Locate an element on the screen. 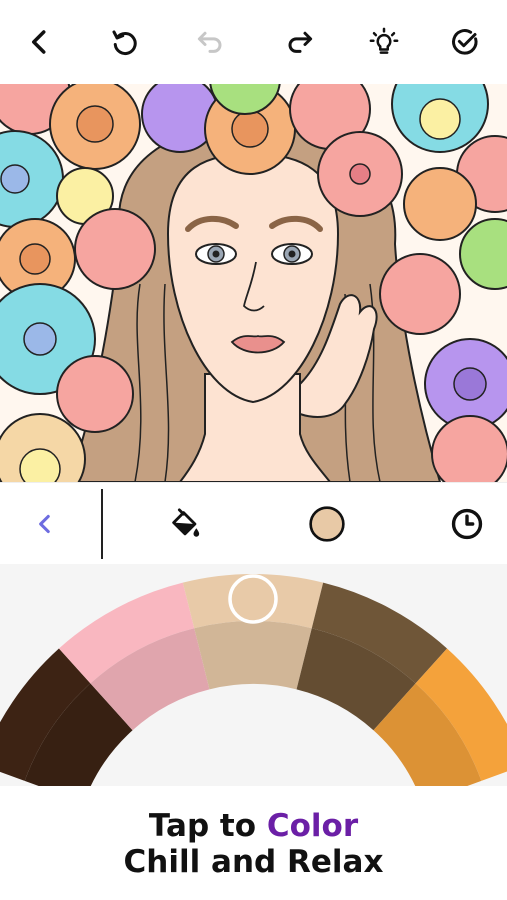 Image resolution: width=507 pixels, height=900 pixels. back-button is located at coordinates (40, 42).